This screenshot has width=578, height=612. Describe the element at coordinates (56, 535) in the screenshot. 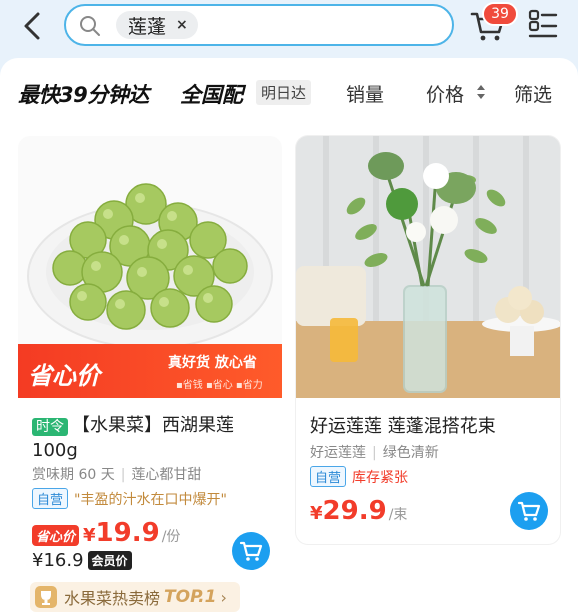

I see `price-label-tag: 省心价` at that location.